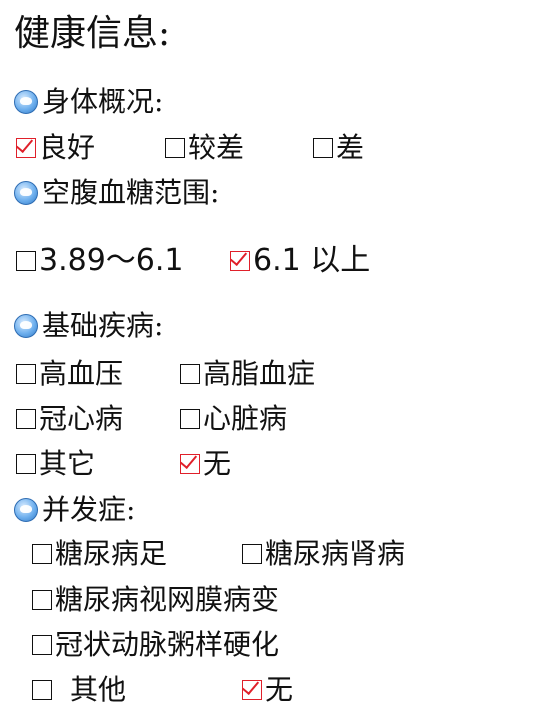 This screenshot has height=718, width=556. I want to click on option-atherosclerosis: 冠状动脉粥样硬化, so click(155, 645).